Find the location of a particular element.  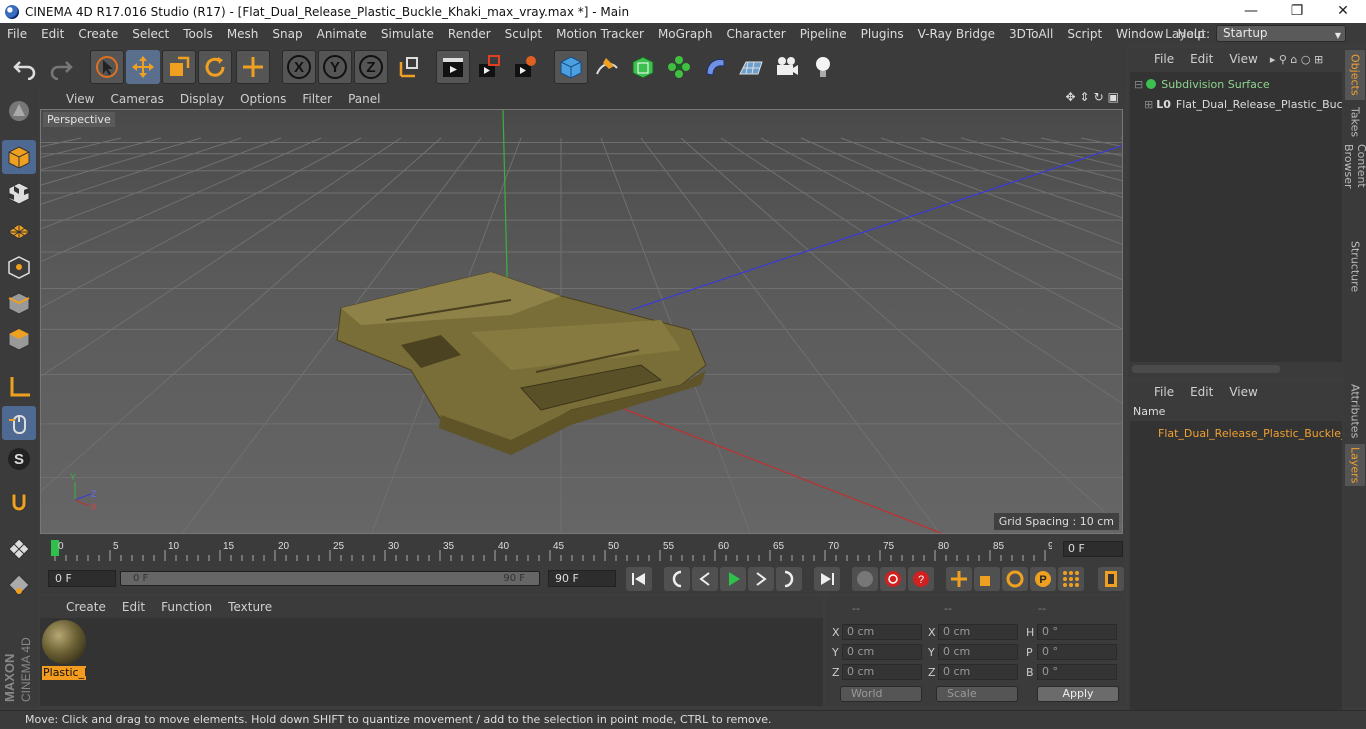

y-axis-lock-button: Y is located at coordinates (335, 67).